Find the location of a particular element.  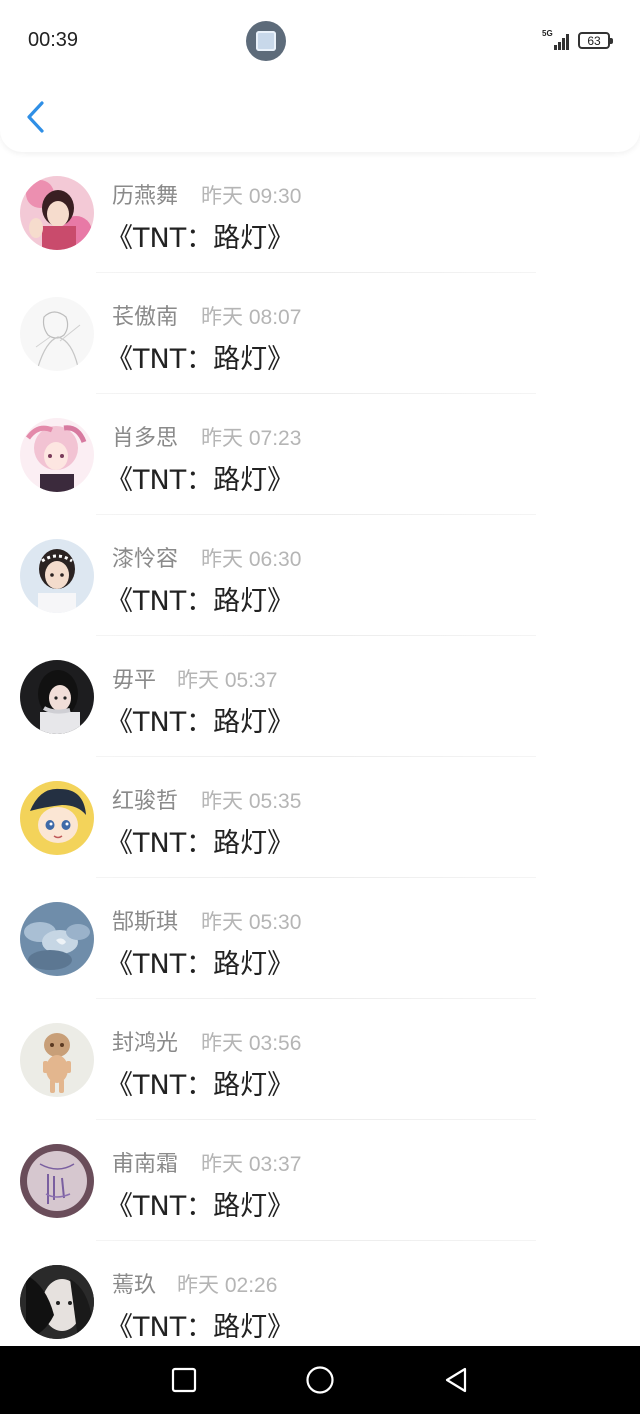

list-item: 肖多思 昨天 07:23 《TNT：路灯》 is located at coordinates (320, 454).